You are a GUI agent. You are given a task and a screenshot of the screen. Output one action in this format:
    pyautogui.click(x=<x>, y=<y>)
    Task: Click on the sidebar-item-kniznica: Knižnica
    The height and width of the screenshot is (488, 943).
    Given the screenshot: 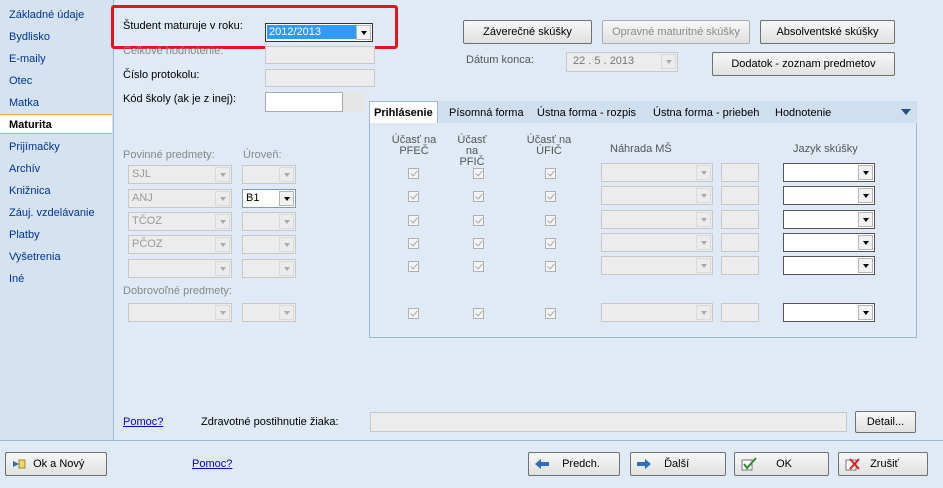 What is the action you would take?
    pyautogui.click(x=56, y=191)
    